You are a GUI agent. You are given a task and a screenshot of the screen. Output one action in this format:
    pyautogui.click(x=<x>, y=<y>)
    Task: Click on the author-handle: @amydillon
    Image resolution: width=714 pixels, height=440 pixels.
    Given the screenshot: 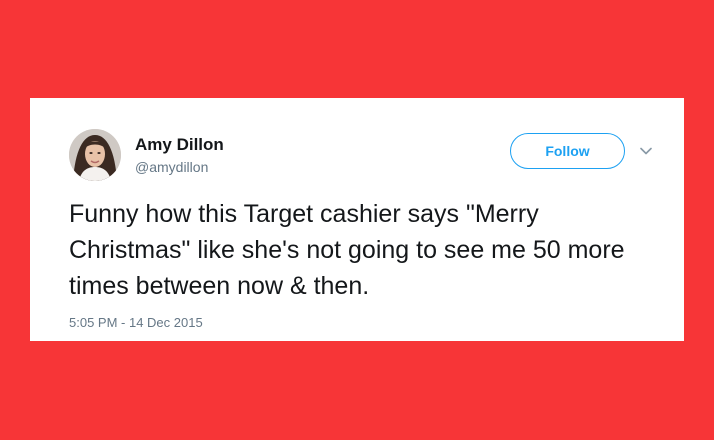 What is the action you would take?
    pyautogui.click(x=171, y=167)
    